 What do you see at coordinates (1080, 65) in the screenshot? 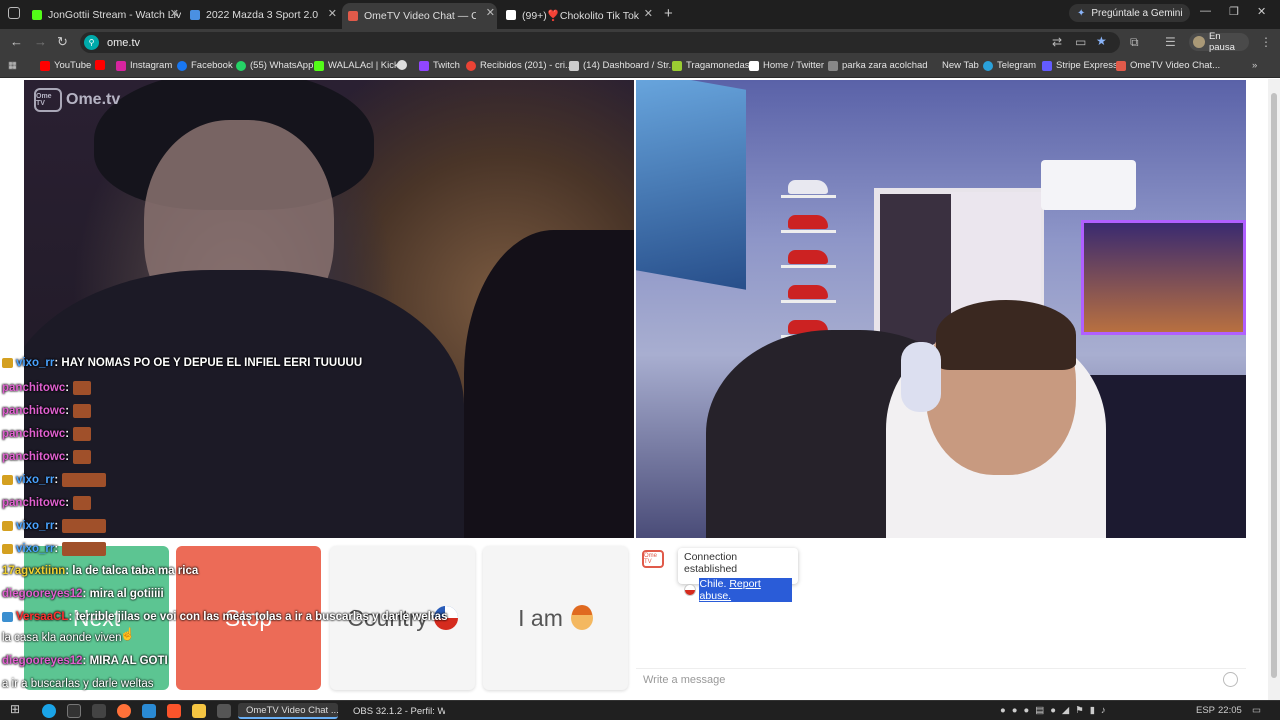
I see `bookmark-stripe: Stripe Express` at bounding box center [1080, 65].